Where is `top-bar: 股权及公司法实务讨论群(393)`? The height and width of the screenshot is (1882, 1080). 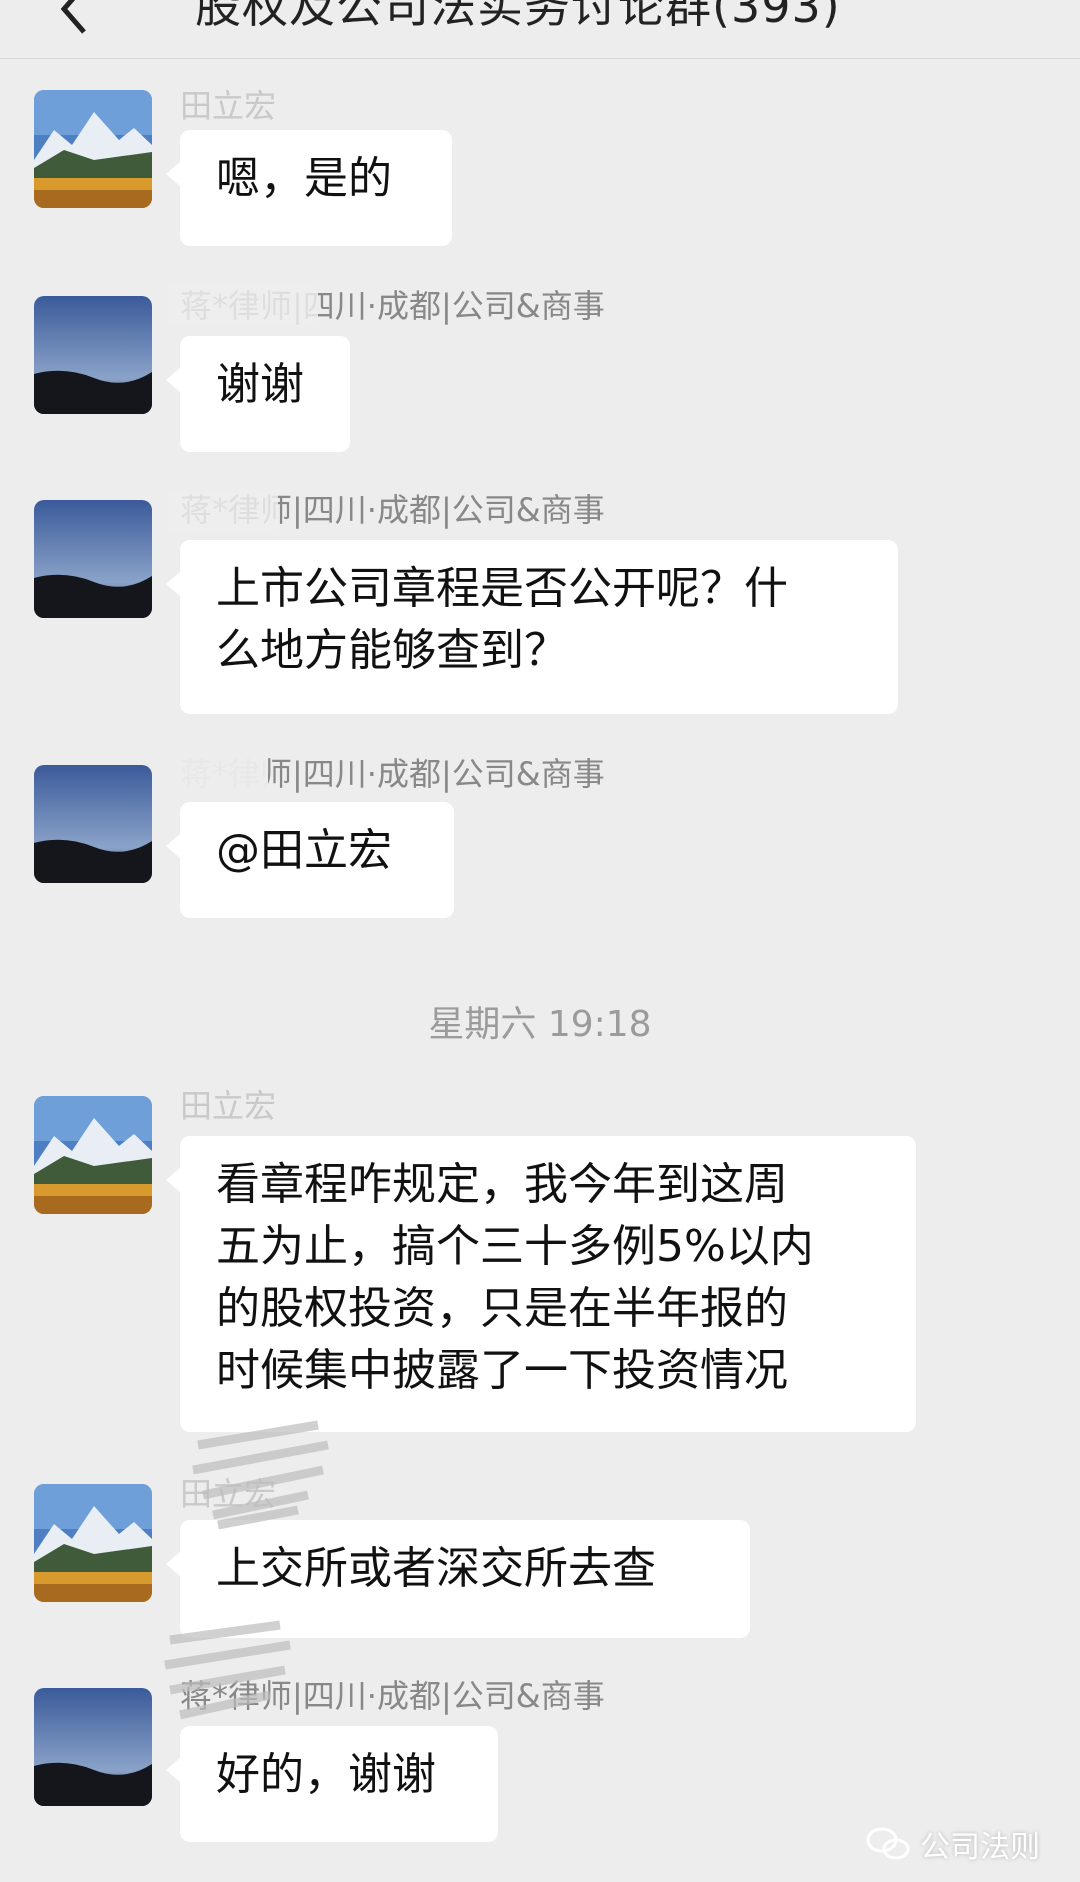
top-bar: 股权及公司法实务讨论群(393) is located at coordinates (540, 29).